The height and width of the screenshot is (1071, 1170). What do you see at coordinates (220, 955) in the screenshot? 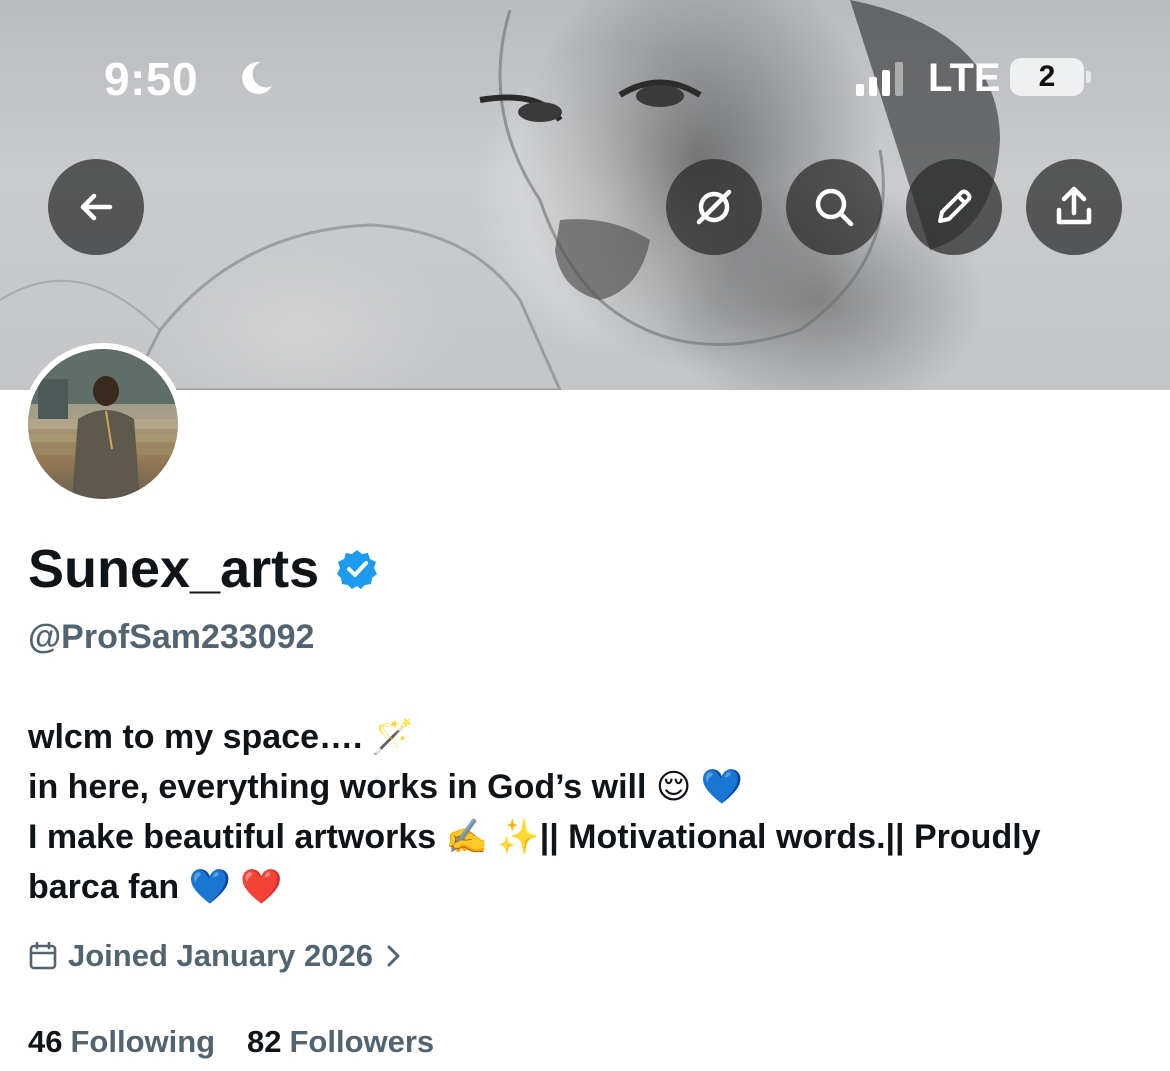
I see `joined-date: Joined January 2026` at bounding box center [220, 955].